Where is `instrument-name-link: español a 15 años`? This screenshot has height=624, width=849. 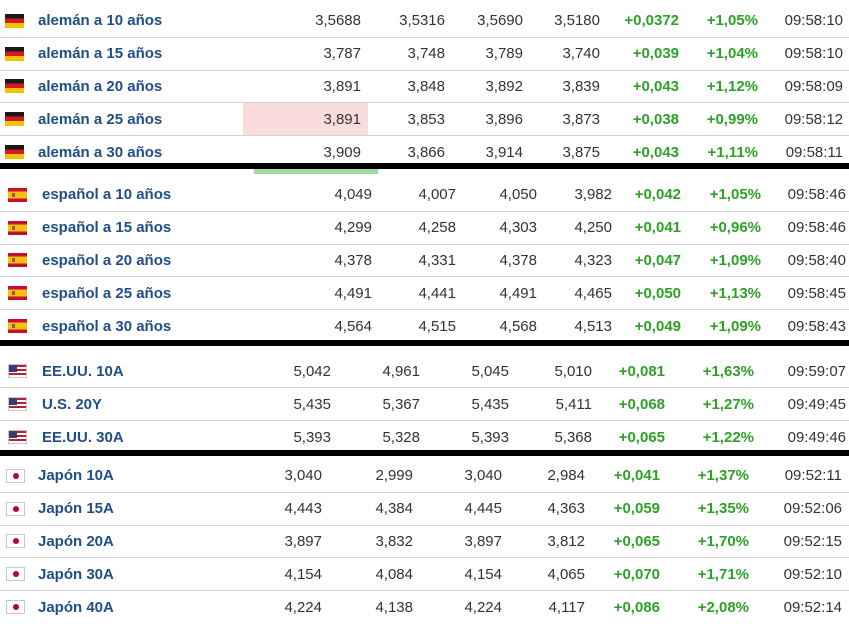 instrument-name-link: español a 15 años is located at coordinates (106, 228).